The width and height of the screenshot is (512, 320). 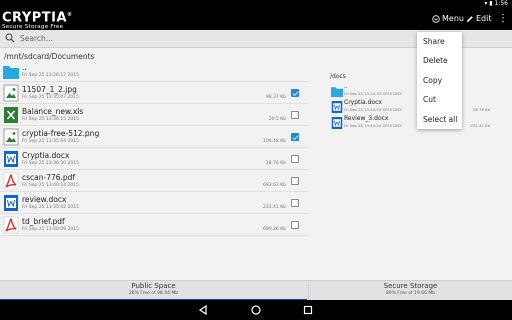 I want to click on recents-icon, so click(x=308, y=310).